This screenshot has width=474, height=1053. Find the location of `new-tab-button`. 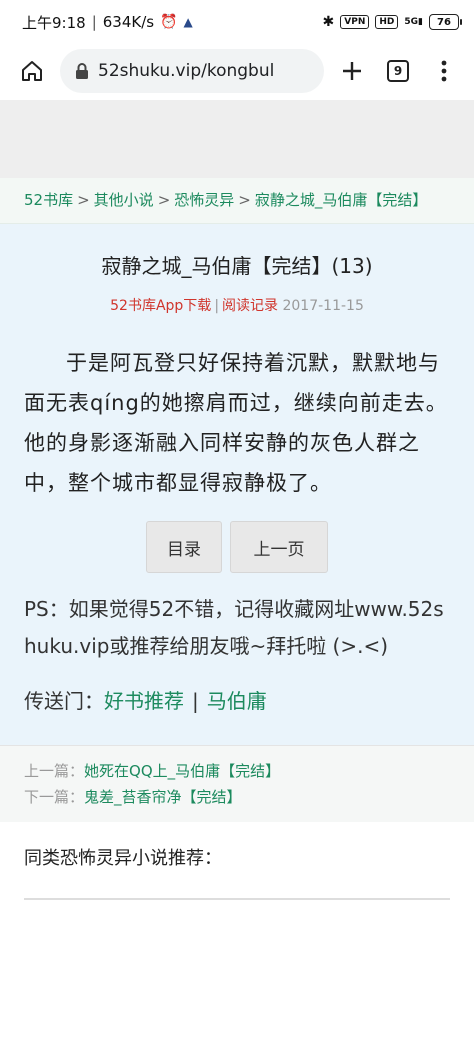

new-tab-button is located at coordinates (352, 71).